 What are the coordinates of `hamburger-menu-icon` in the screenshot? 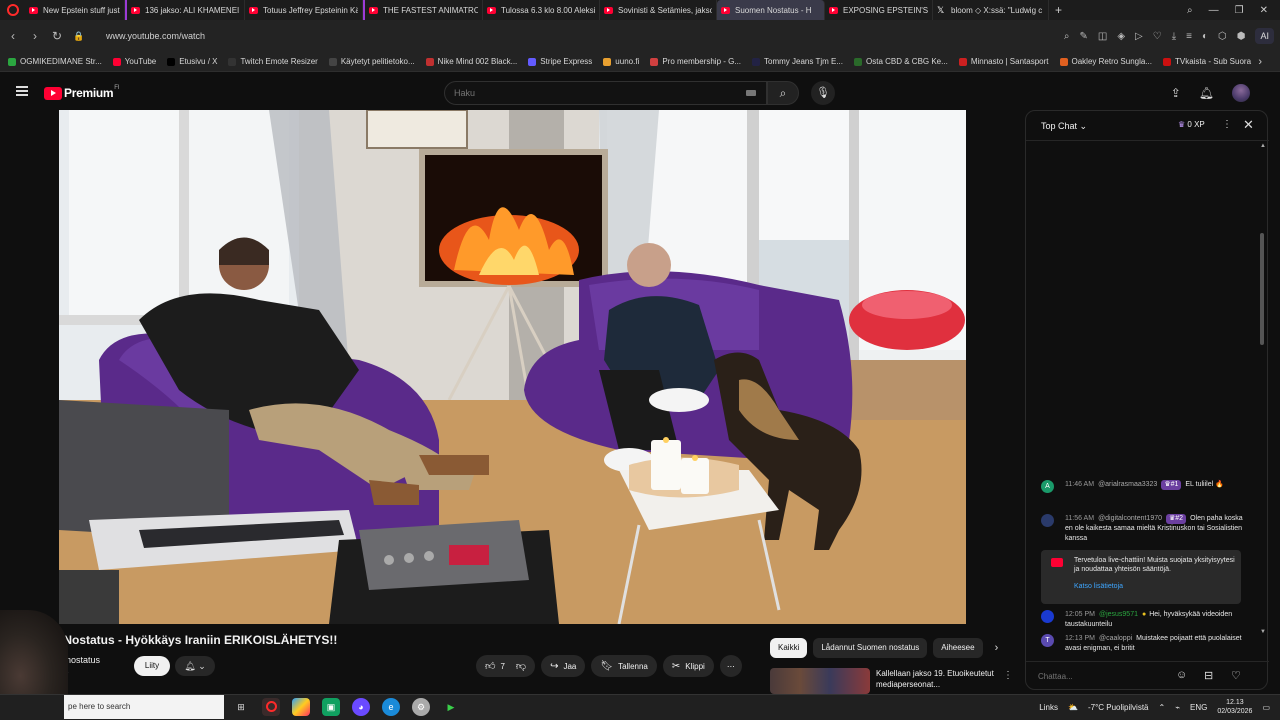 It's located at (22, 91).